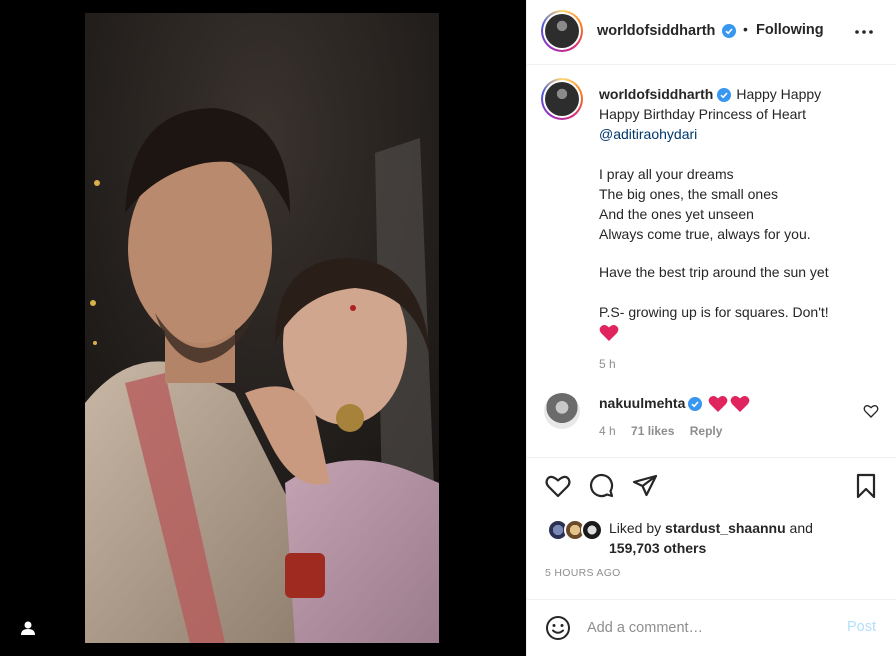 This screenshot has width=896, height=656. Describe the element at coordinates (657, 548) in the screenshot. I see `likes-count: 159,703 others` at that location.